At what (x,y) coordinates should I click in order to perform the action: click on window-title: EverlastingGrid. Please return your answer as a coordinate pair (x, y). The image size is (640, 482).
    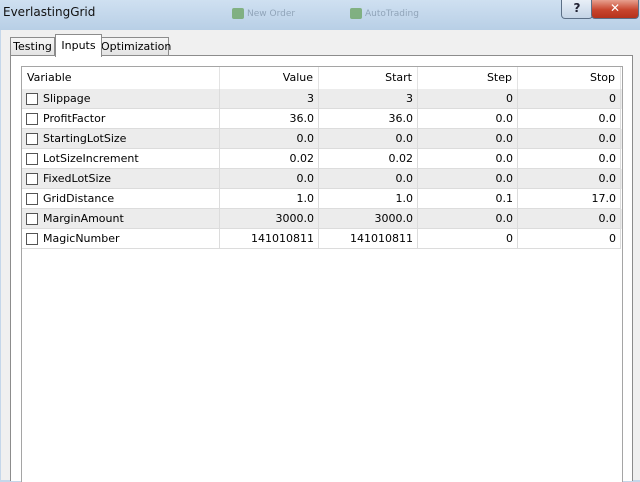
    Looking at the image, I should click on (49, 12).